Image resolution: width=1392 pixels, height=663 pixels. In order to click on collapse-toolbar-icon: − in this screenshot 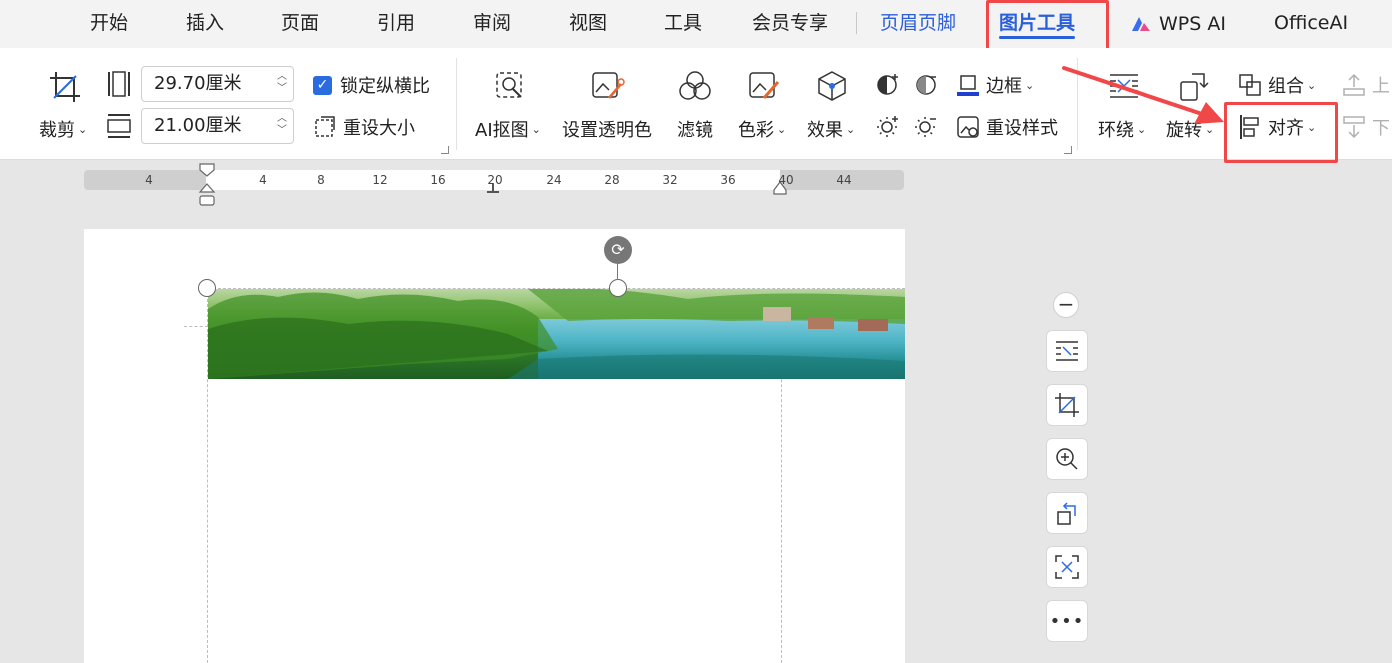, I will do `click(1066, 305)`.